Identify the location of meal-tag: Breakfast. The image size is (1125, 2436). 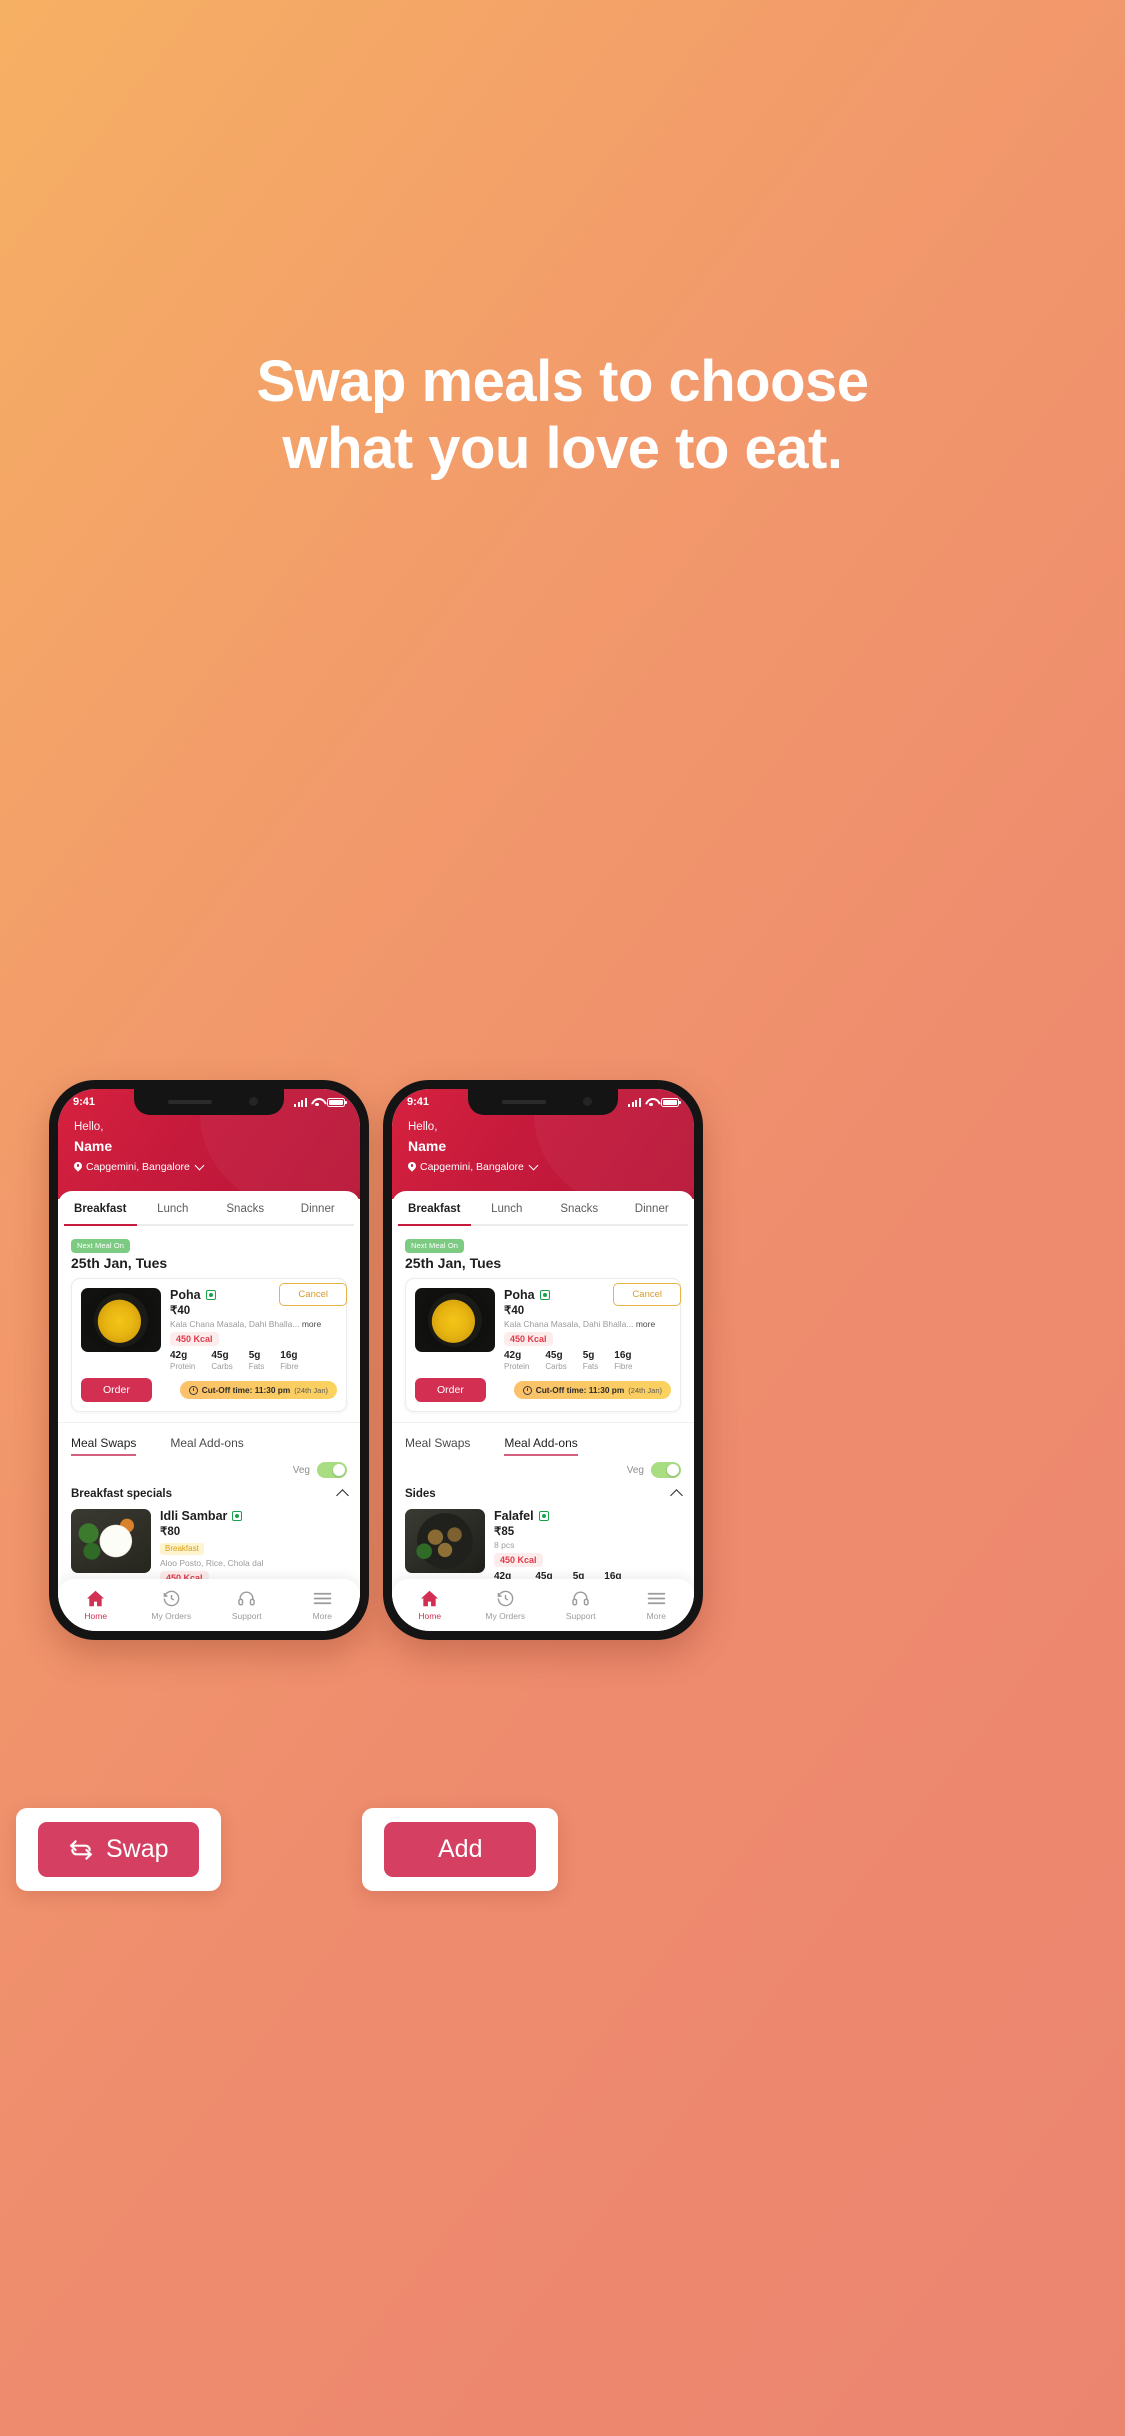
(182, 1548).